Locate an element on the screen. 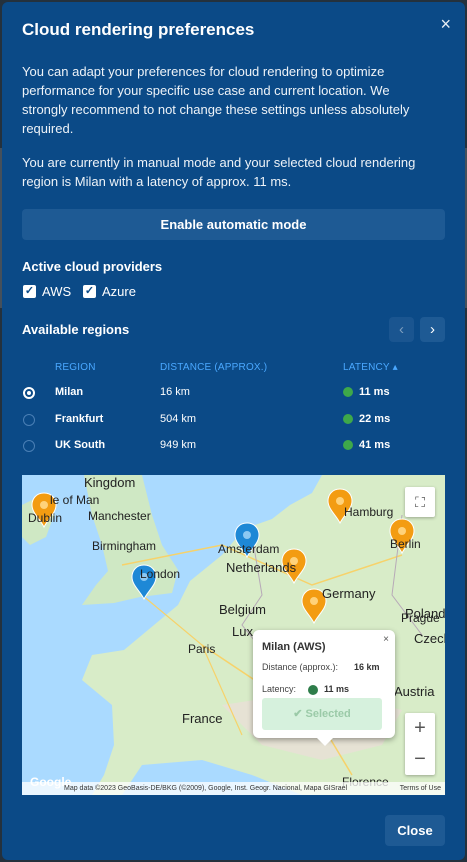 Image resolution: width=467 pixels, height=862 pixels. provider-aws-checkbox: ✓ AWS is located at coordinates (47, 291).